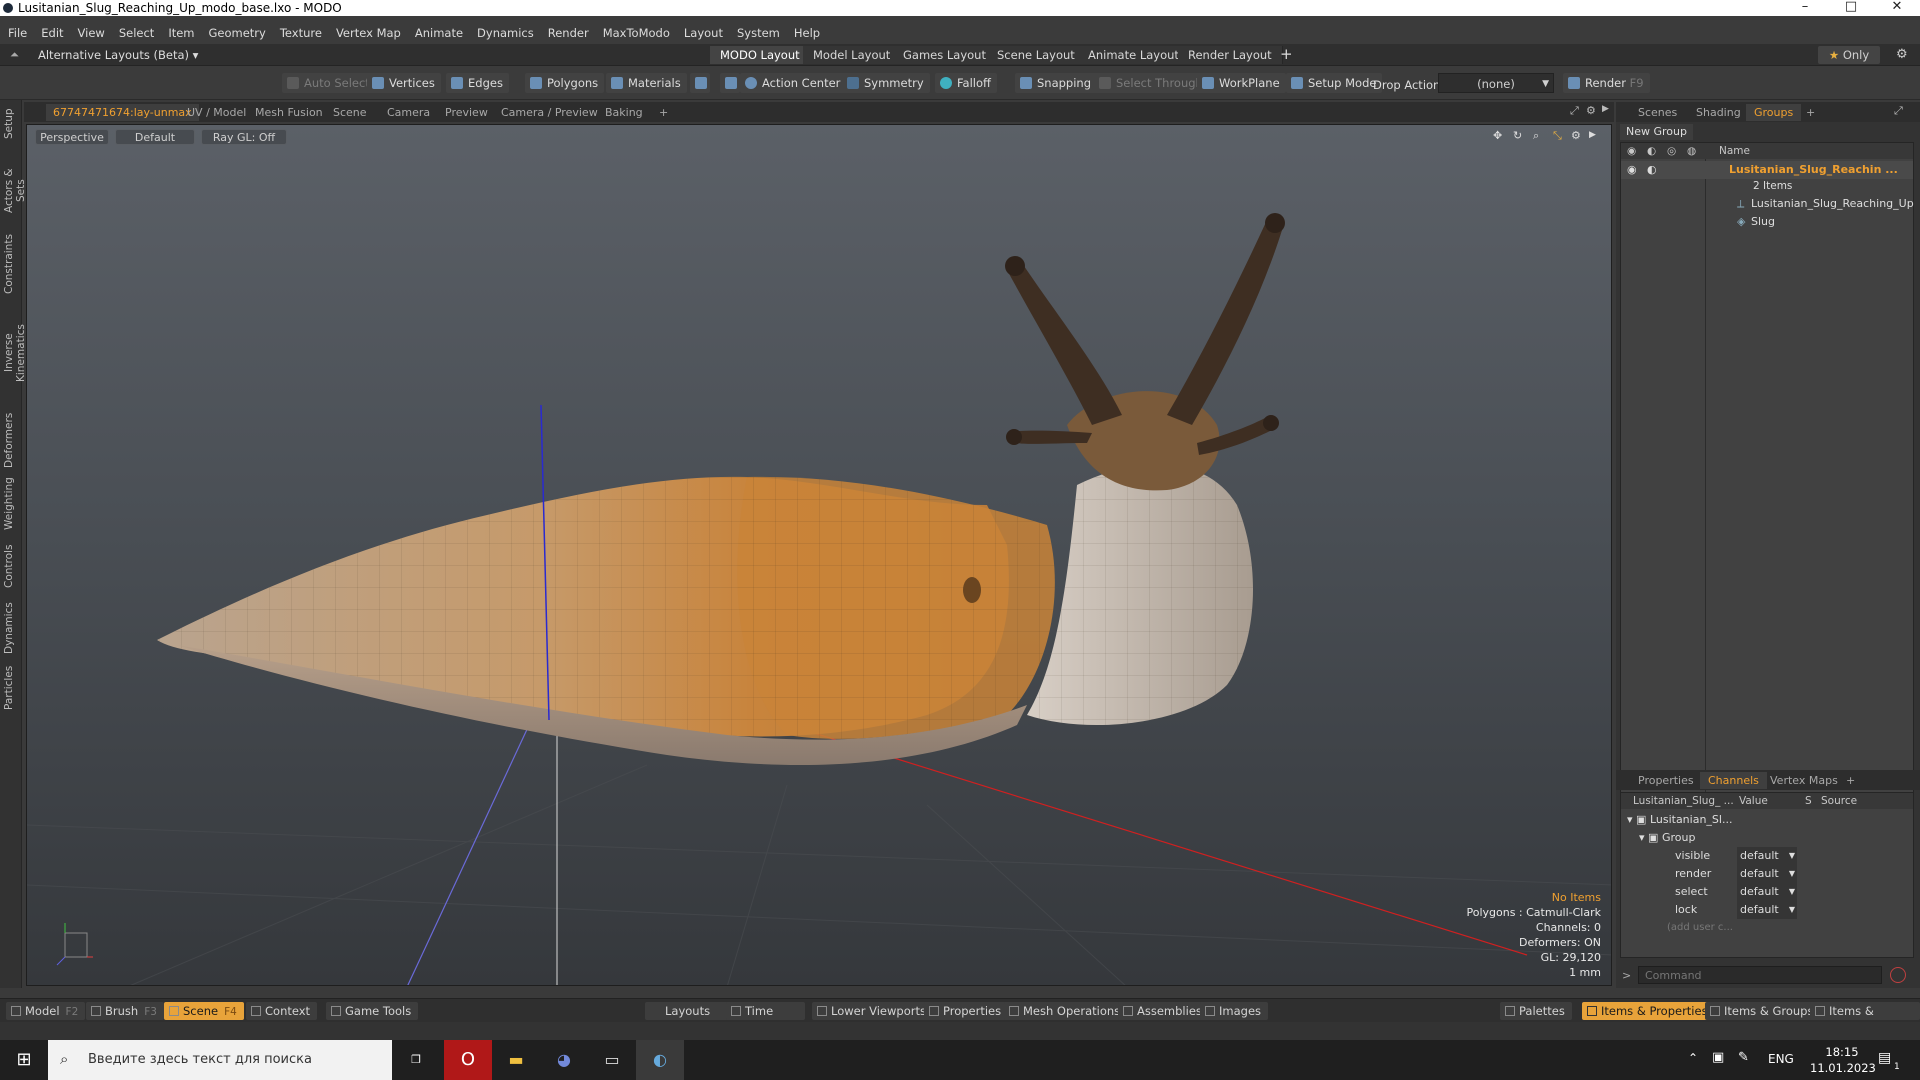 Image resolution: width=1920 pixels, height=1080 pixels. Describe the element at coordinates (466, 112) in the screenshot. I see `tab-preview: Preview` at that location.